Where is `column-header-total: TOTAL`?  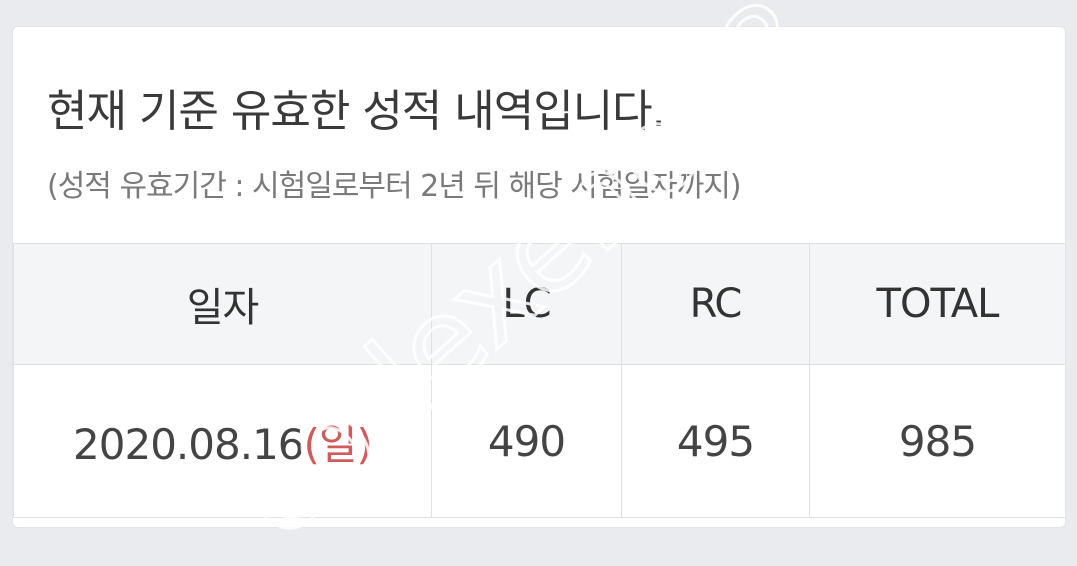 column-header-total: TOTAL is located at coordinates (937, 304).